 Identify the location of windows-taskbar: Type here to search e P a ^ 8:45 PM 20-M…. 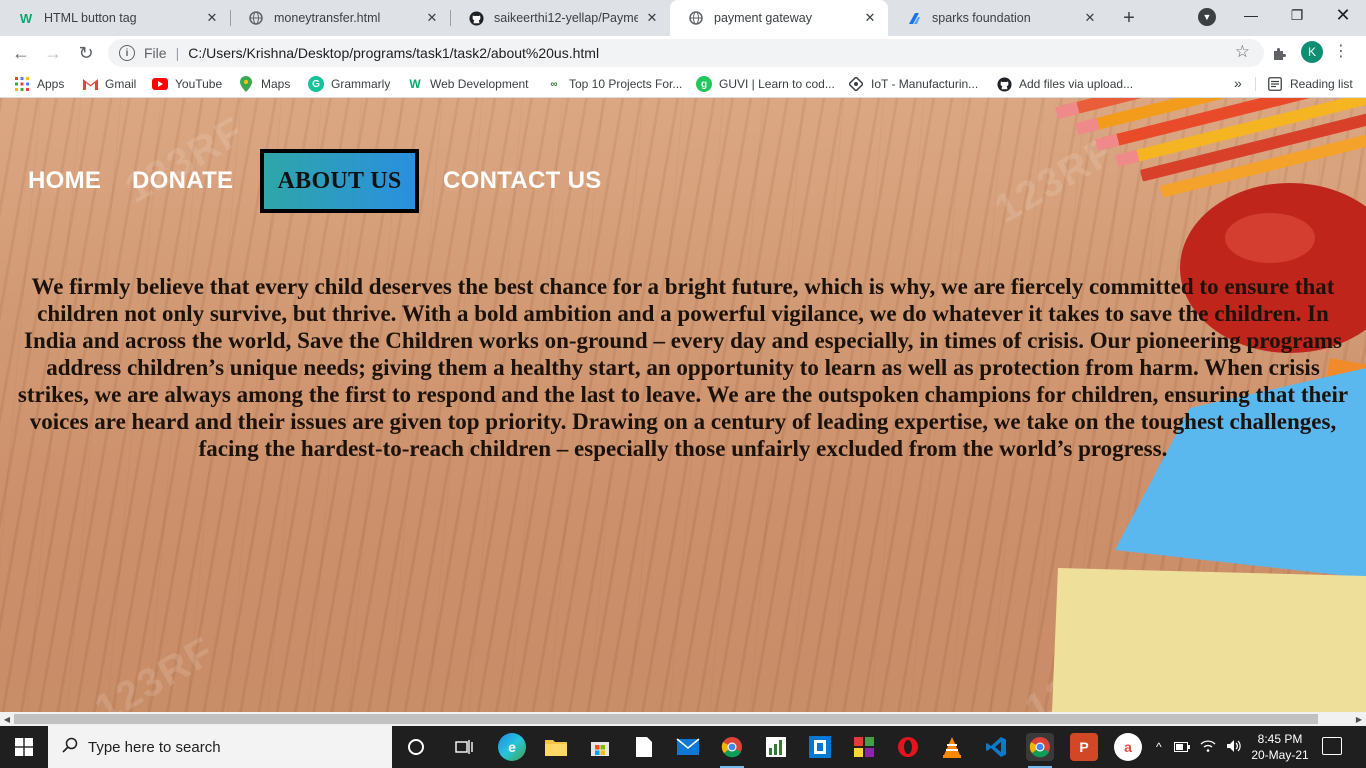
(683, 747).